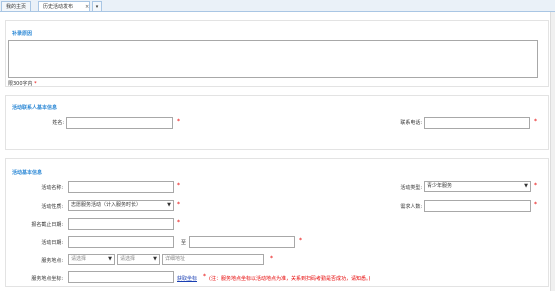 This screenshot has width=555, height=291. What do you see at coordinates (440, 186) in the screenshot?
I see `activity-type-value: 青少年服务` at bounding box center [440, 186].